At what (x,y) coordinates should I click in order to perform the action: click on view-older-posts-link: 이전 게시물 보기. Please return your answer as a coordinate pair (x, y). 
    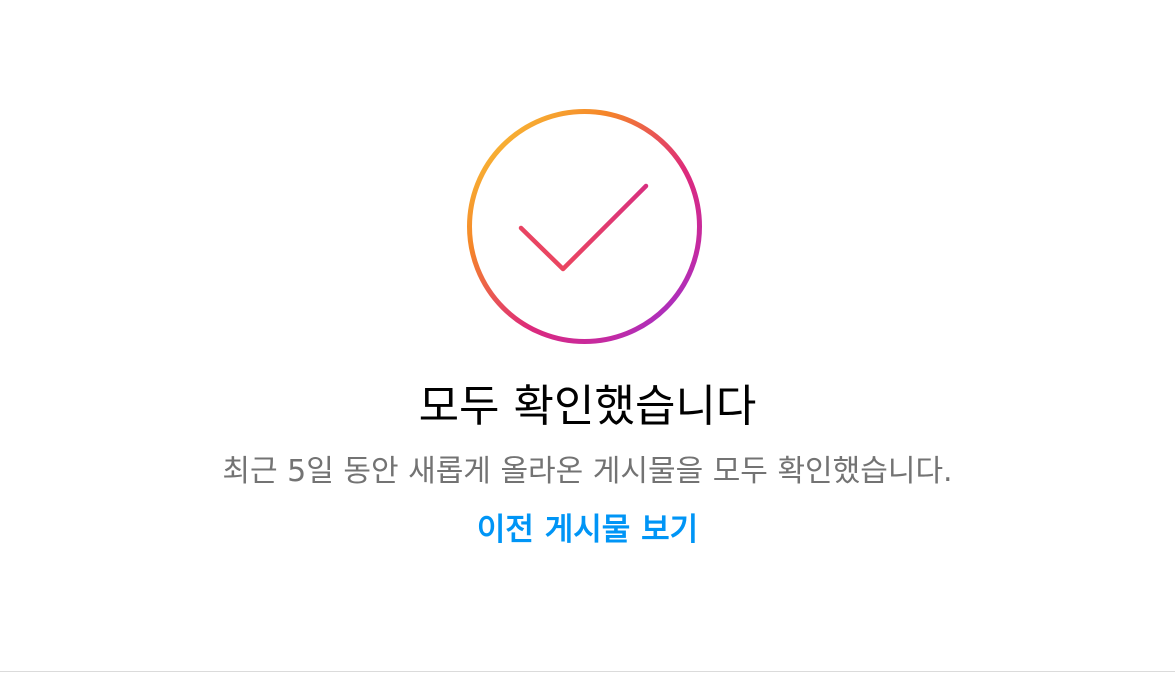
    Looking at the image, I should click on (587, 530).